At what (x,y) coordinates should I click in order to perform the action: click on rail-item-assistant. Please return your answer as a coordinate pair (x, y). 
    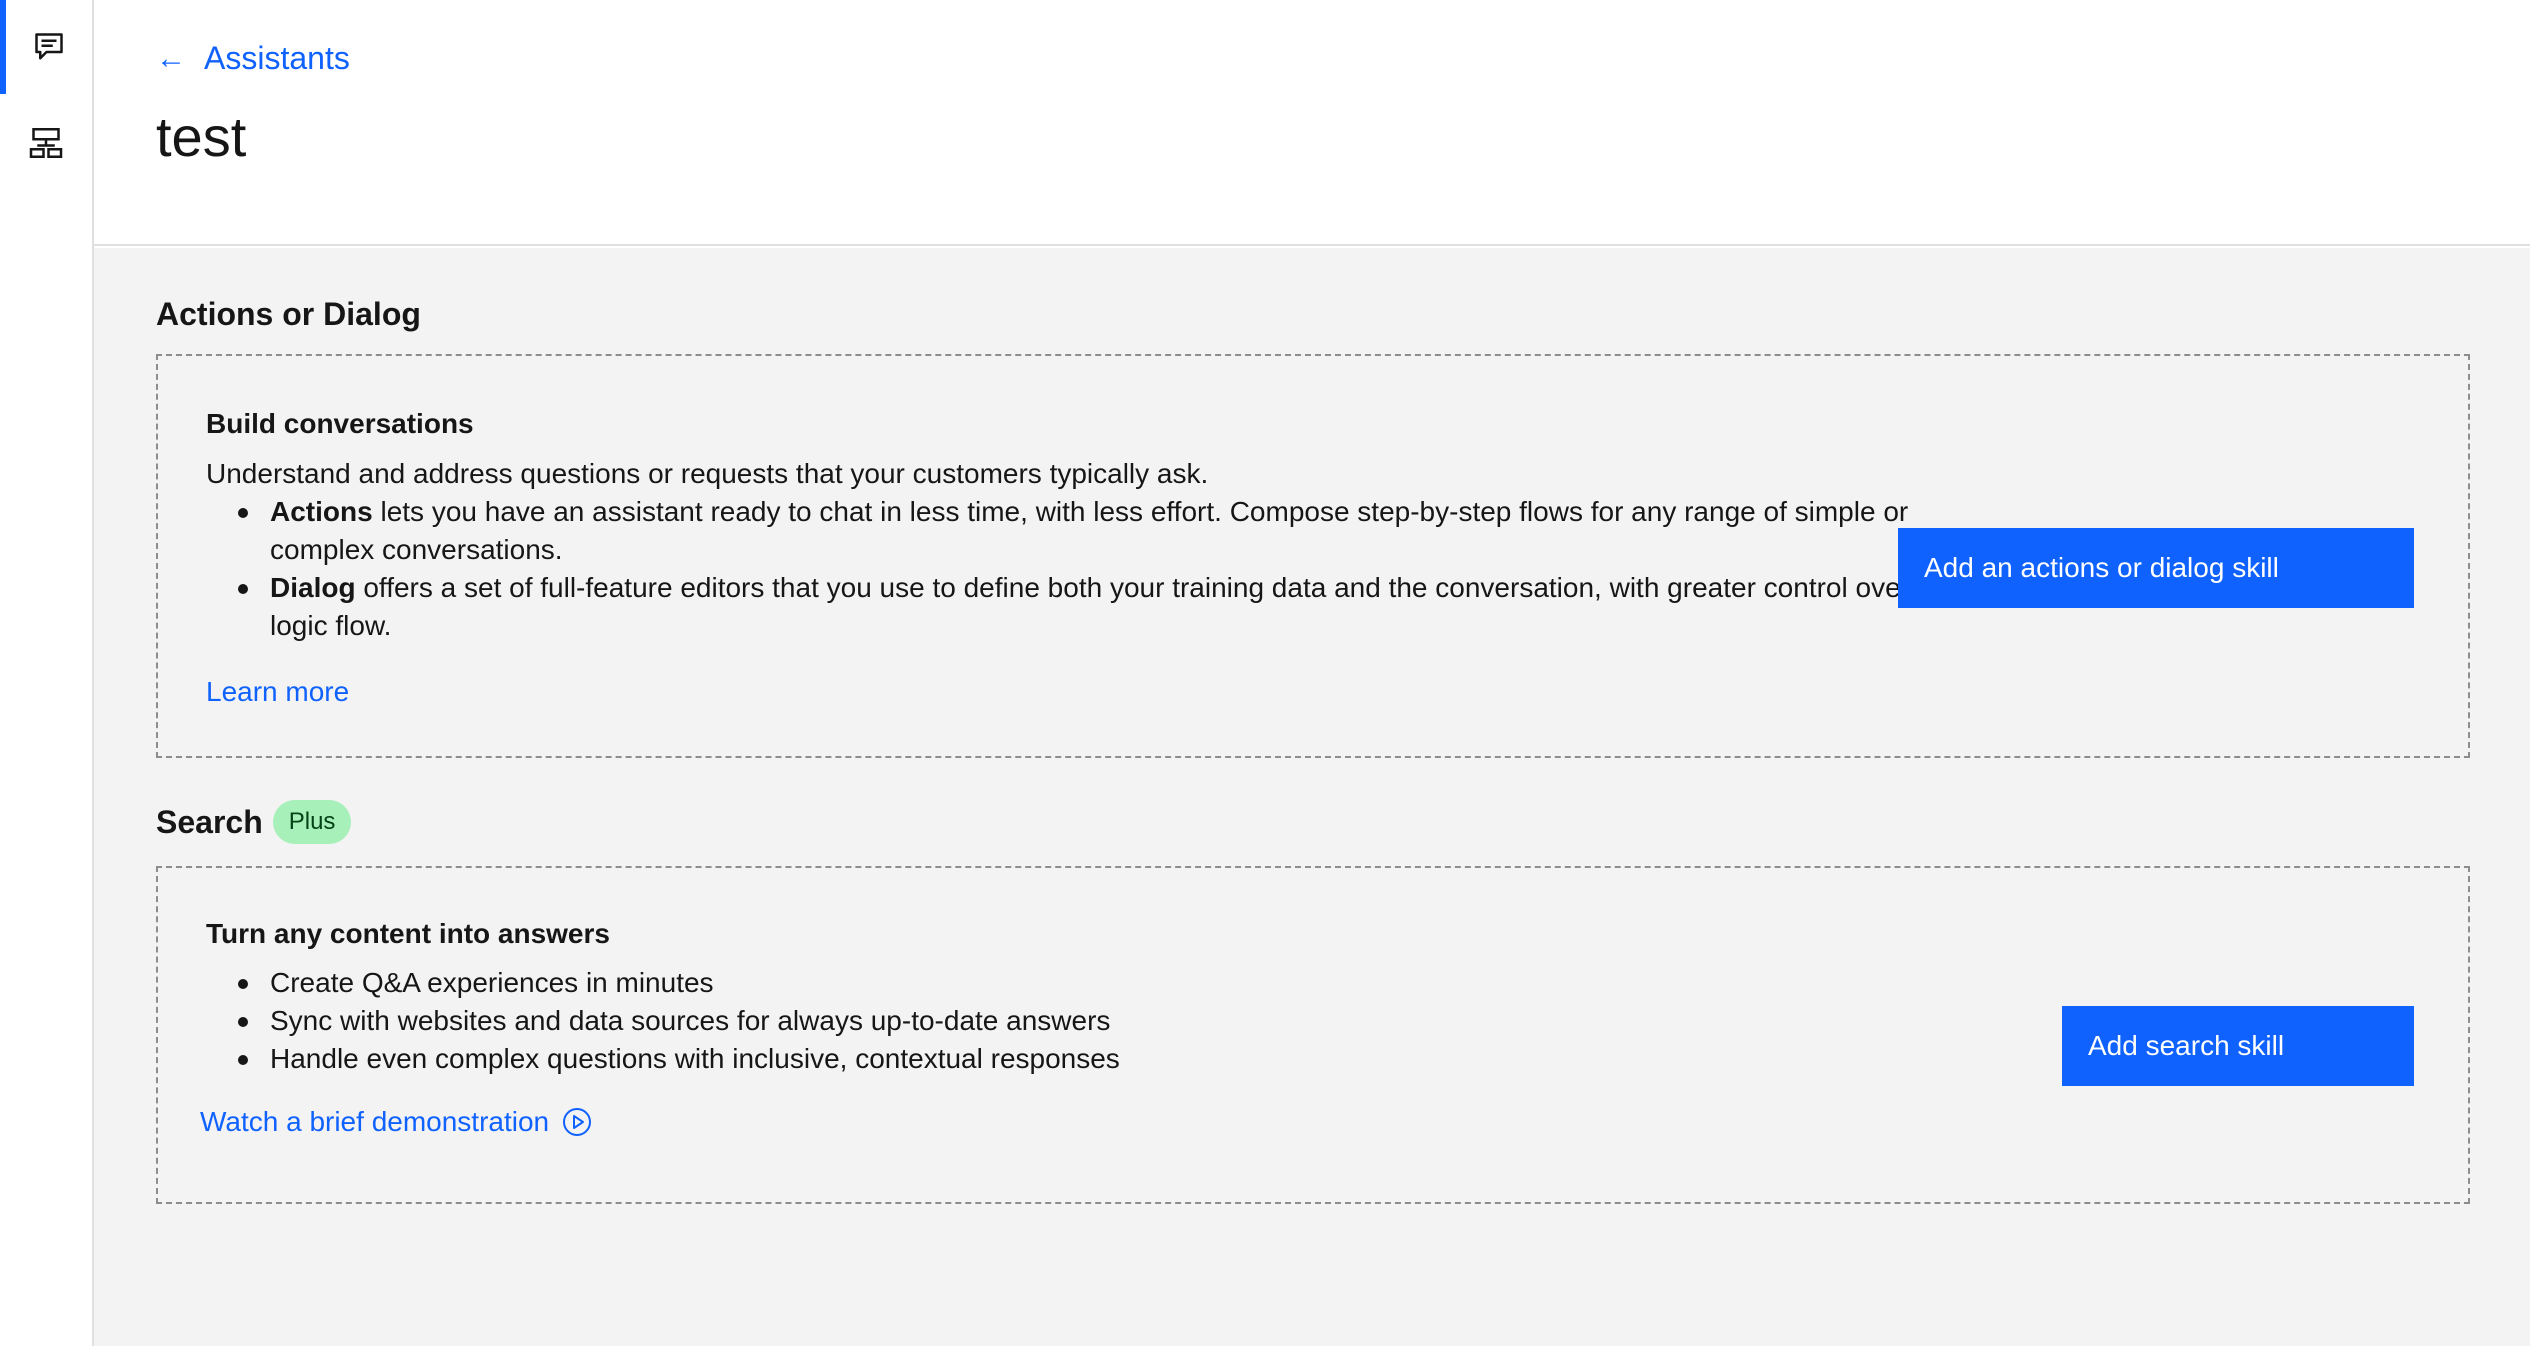
    Looking at the image, I should click on (46, 47).